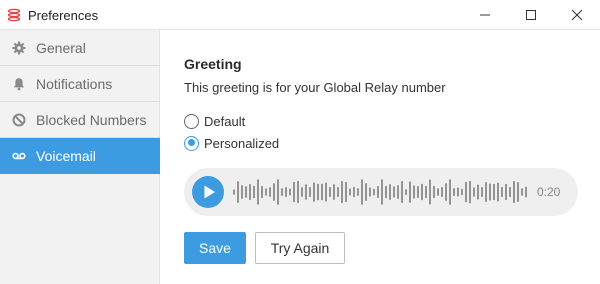  Describe the element at coordinates (225, 121) in the screenshot. I see `radio-default-label: Default` at that location.